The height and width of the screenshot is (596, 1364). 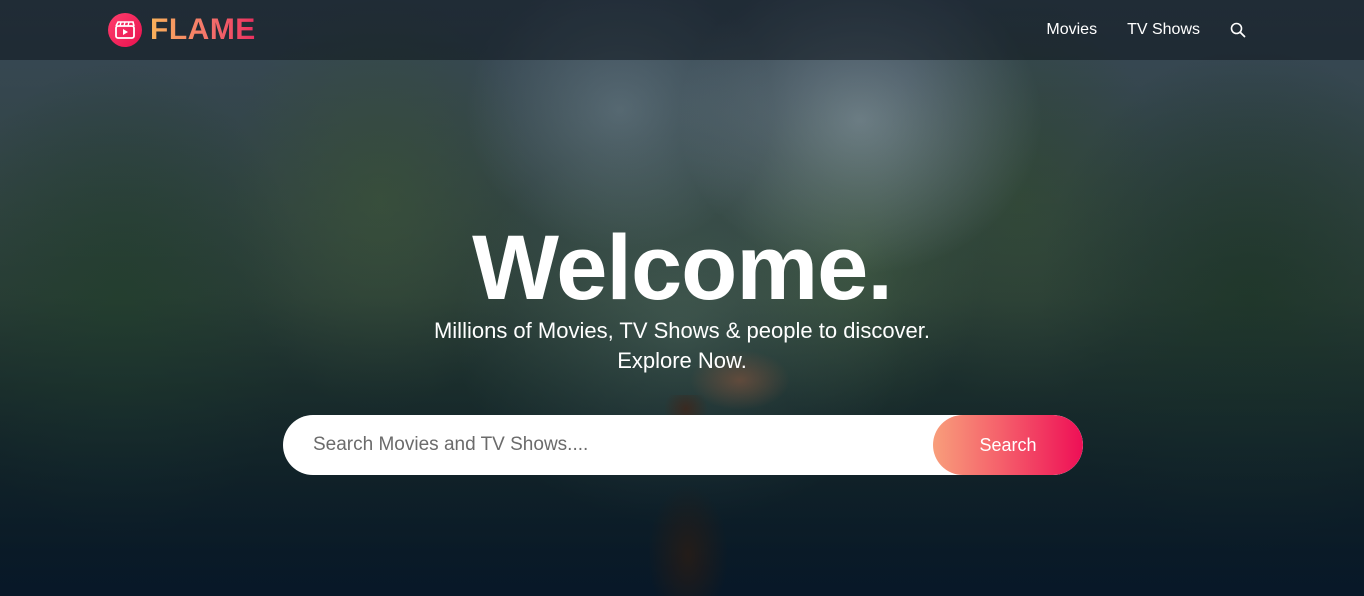 I want to click on search-form: Search, so click(x=683, y=445).